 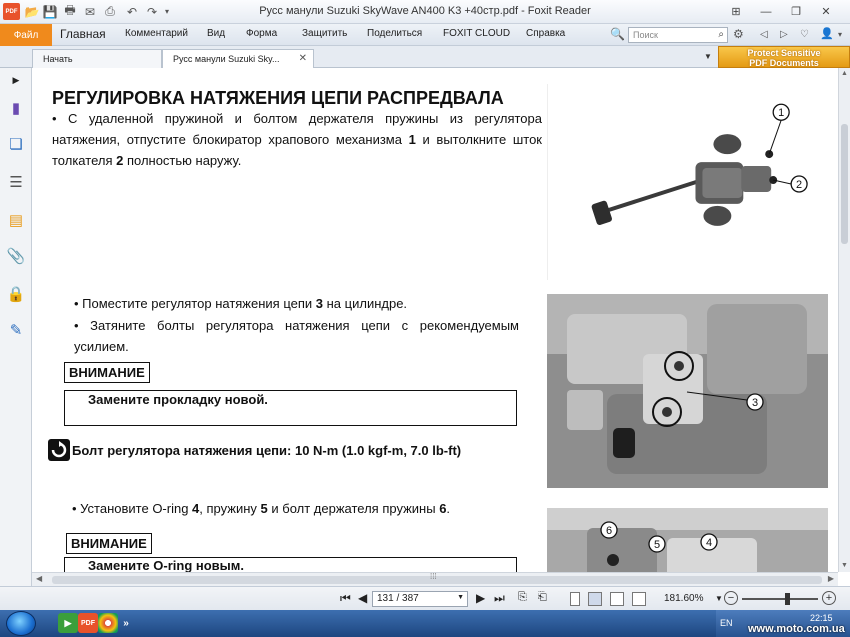 What do you see at coordinates (83, 34) in the screenshot?
I see `tab-home: Главная` at bounding box center [83, 34].